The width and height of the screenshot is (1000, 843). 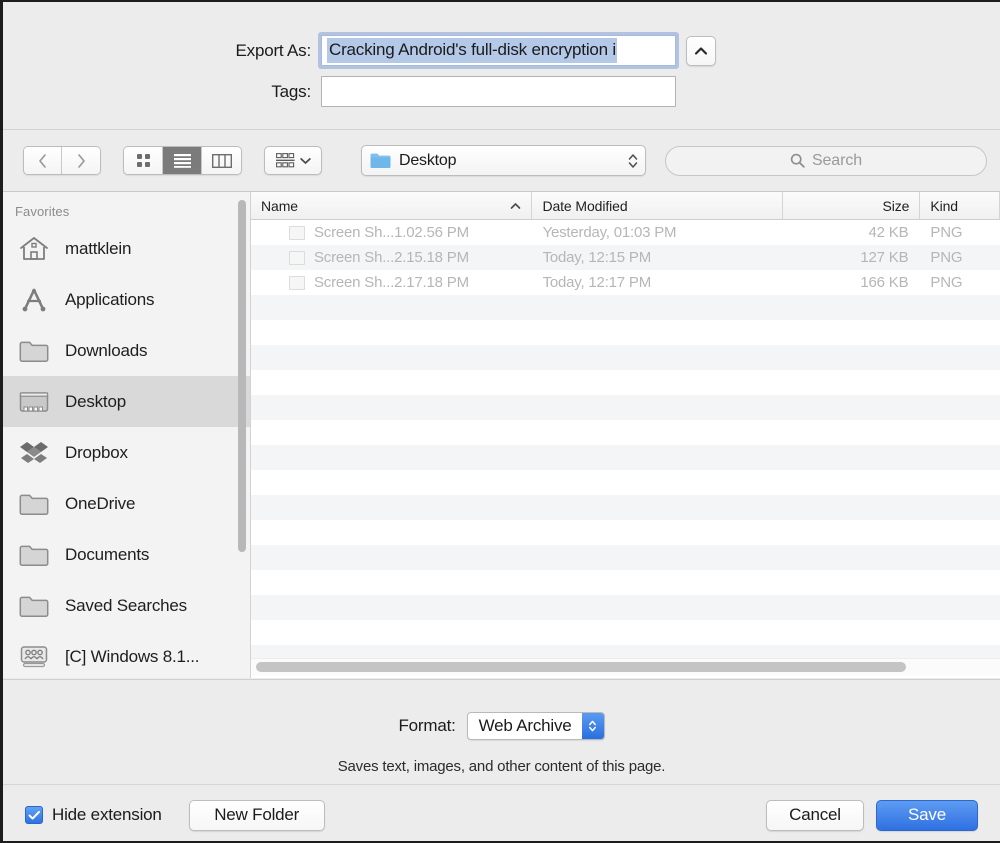 I want to click on sidebar-item-label: Documents, so click(x=107, y=554).